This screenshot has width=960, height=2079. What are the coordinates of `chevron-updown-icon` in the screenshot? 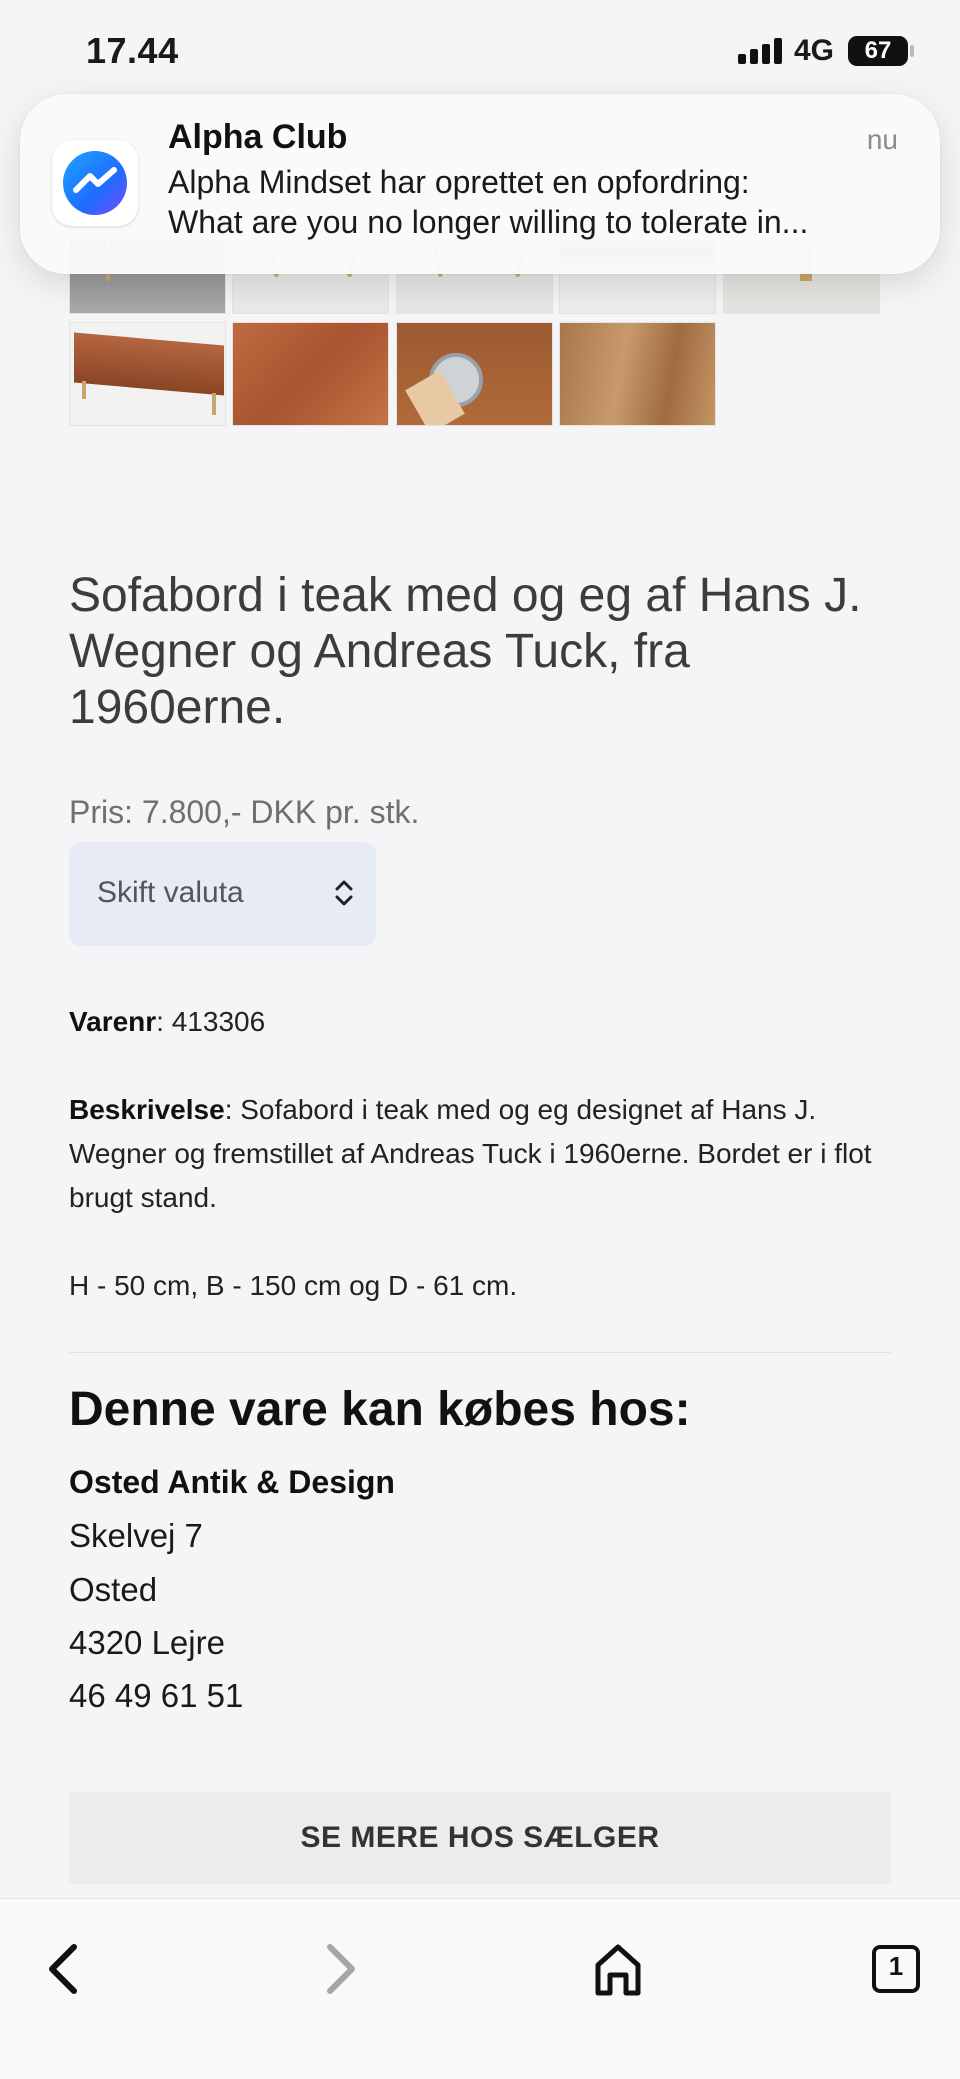 It's located at (344, 893).